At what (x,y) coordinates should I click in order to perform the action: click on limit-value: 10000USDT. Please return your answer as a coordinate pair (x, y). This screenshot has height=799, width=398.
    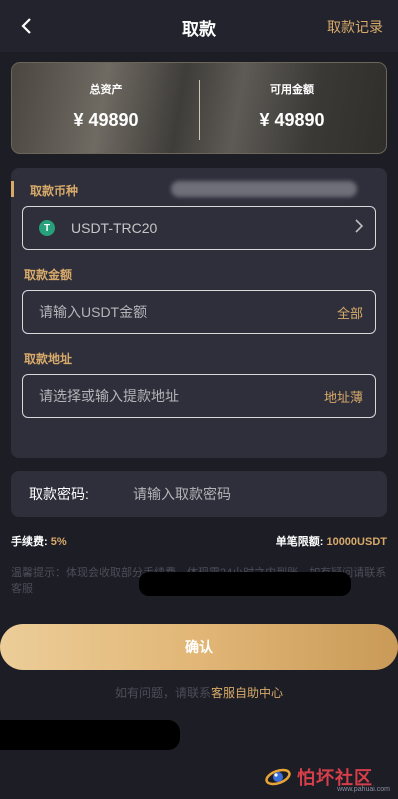
    Looking at the image, I should click on (356, 542).